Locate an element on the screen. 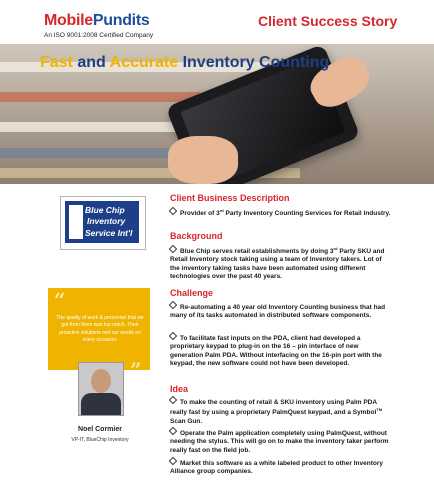 This screenshot has width=434, height=480. heading-idea: Idea is located at coordinates (179, 389).